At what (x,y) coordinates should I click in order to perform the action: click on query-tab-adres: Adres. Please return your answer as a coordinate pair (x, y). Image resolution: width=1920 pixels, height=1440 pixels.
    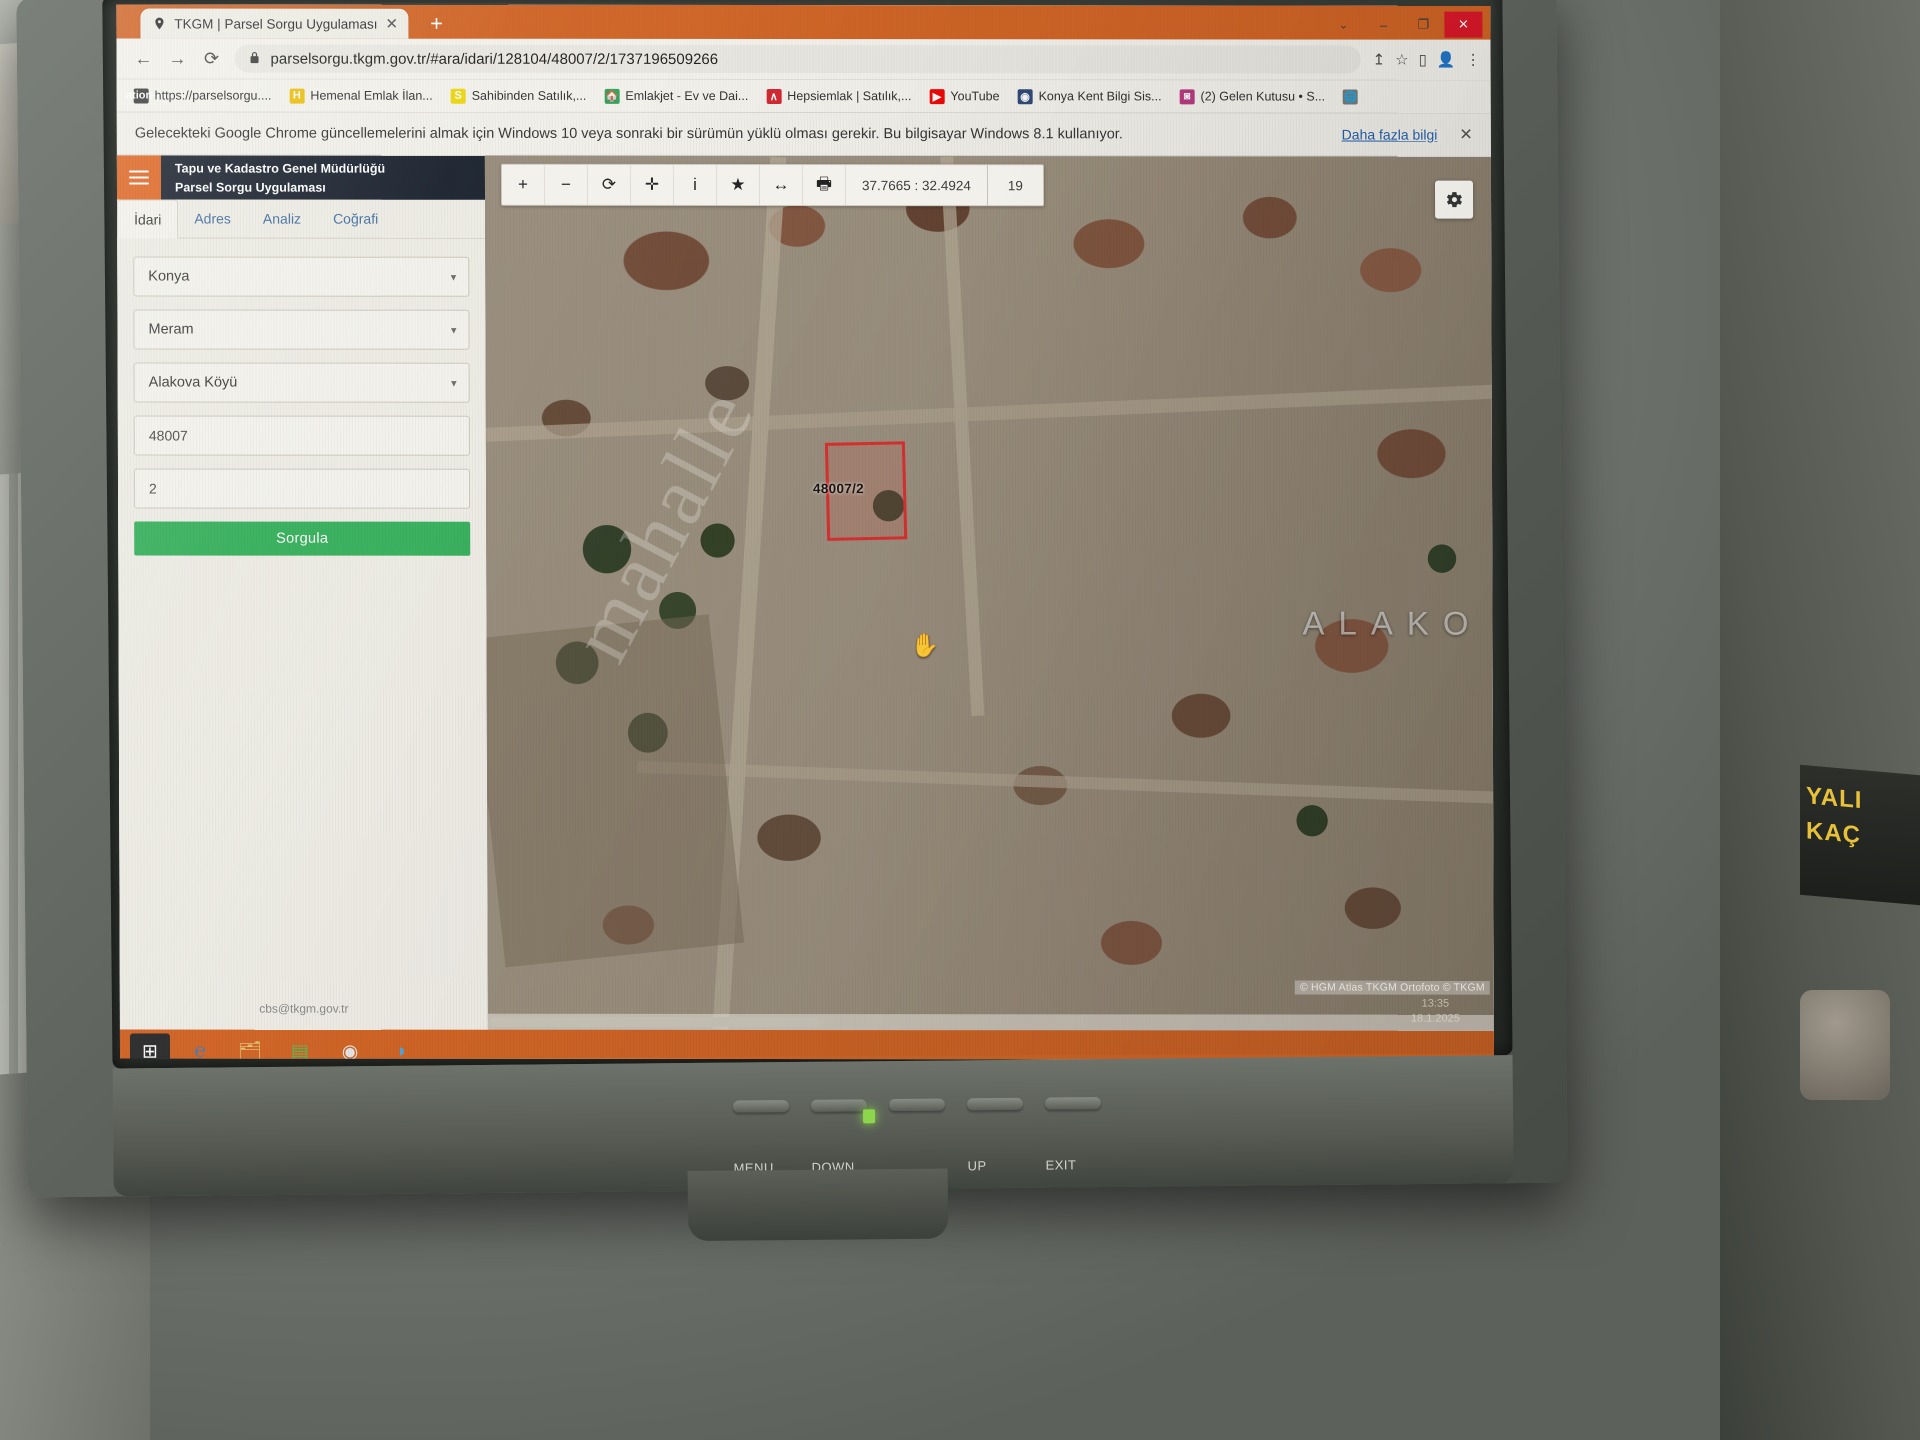
    Looking at the image, I should click on (212, 219).